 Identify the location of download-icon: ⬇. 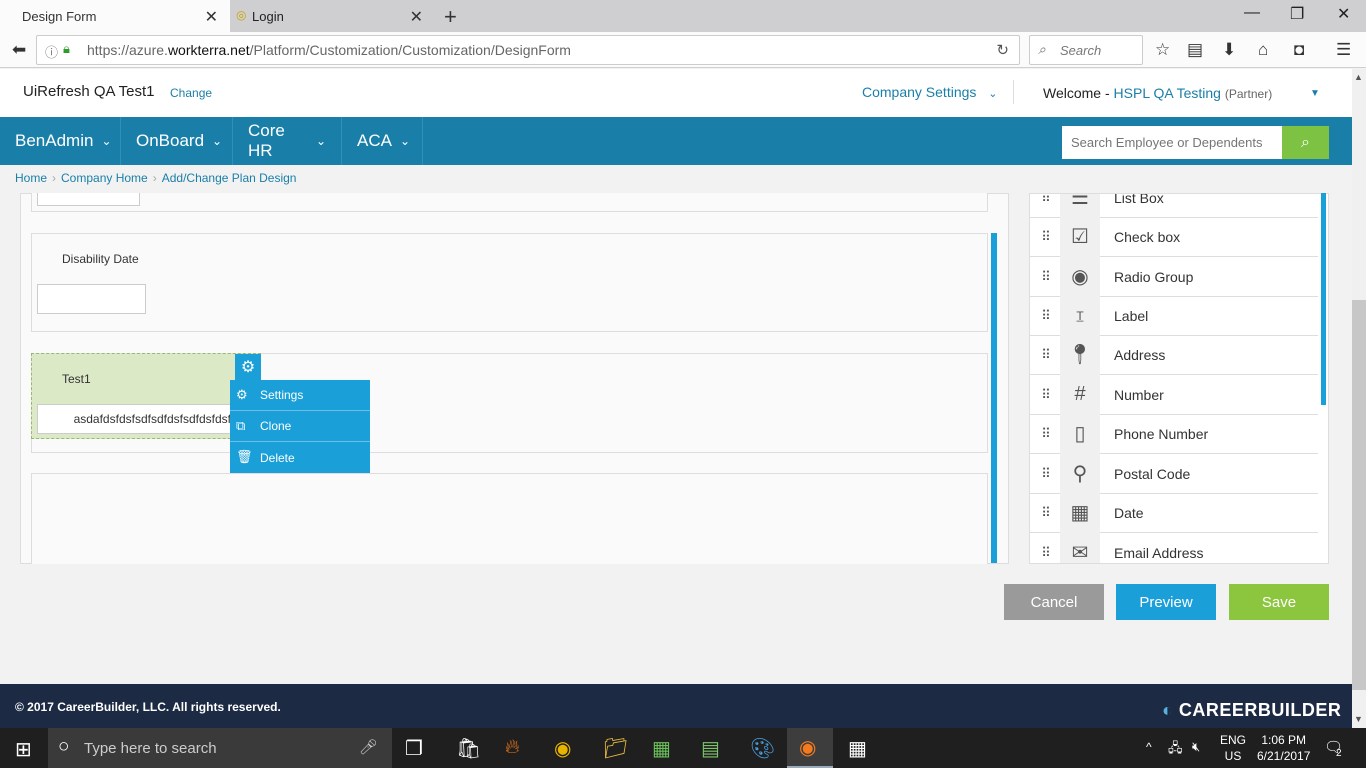
(1229, 50).